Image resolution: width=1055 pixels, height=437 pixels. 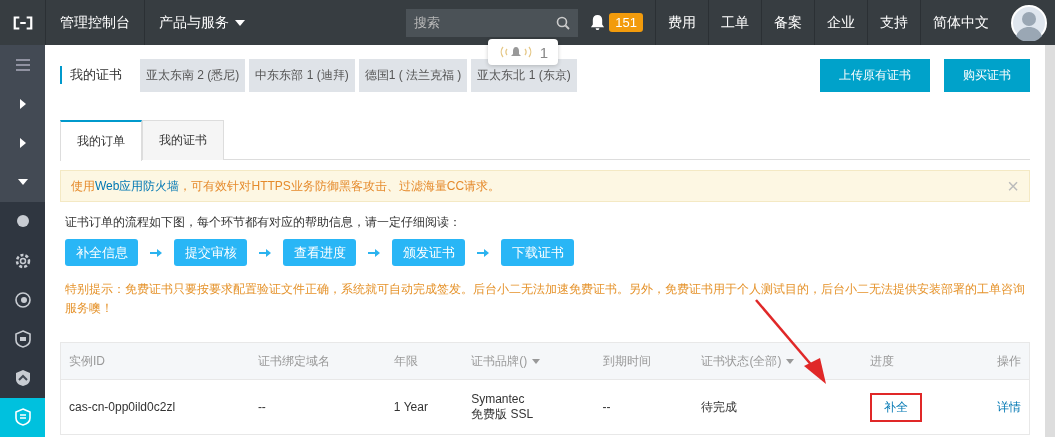 I want to click on column-header: 到期时间, so click(x=644, y=361).